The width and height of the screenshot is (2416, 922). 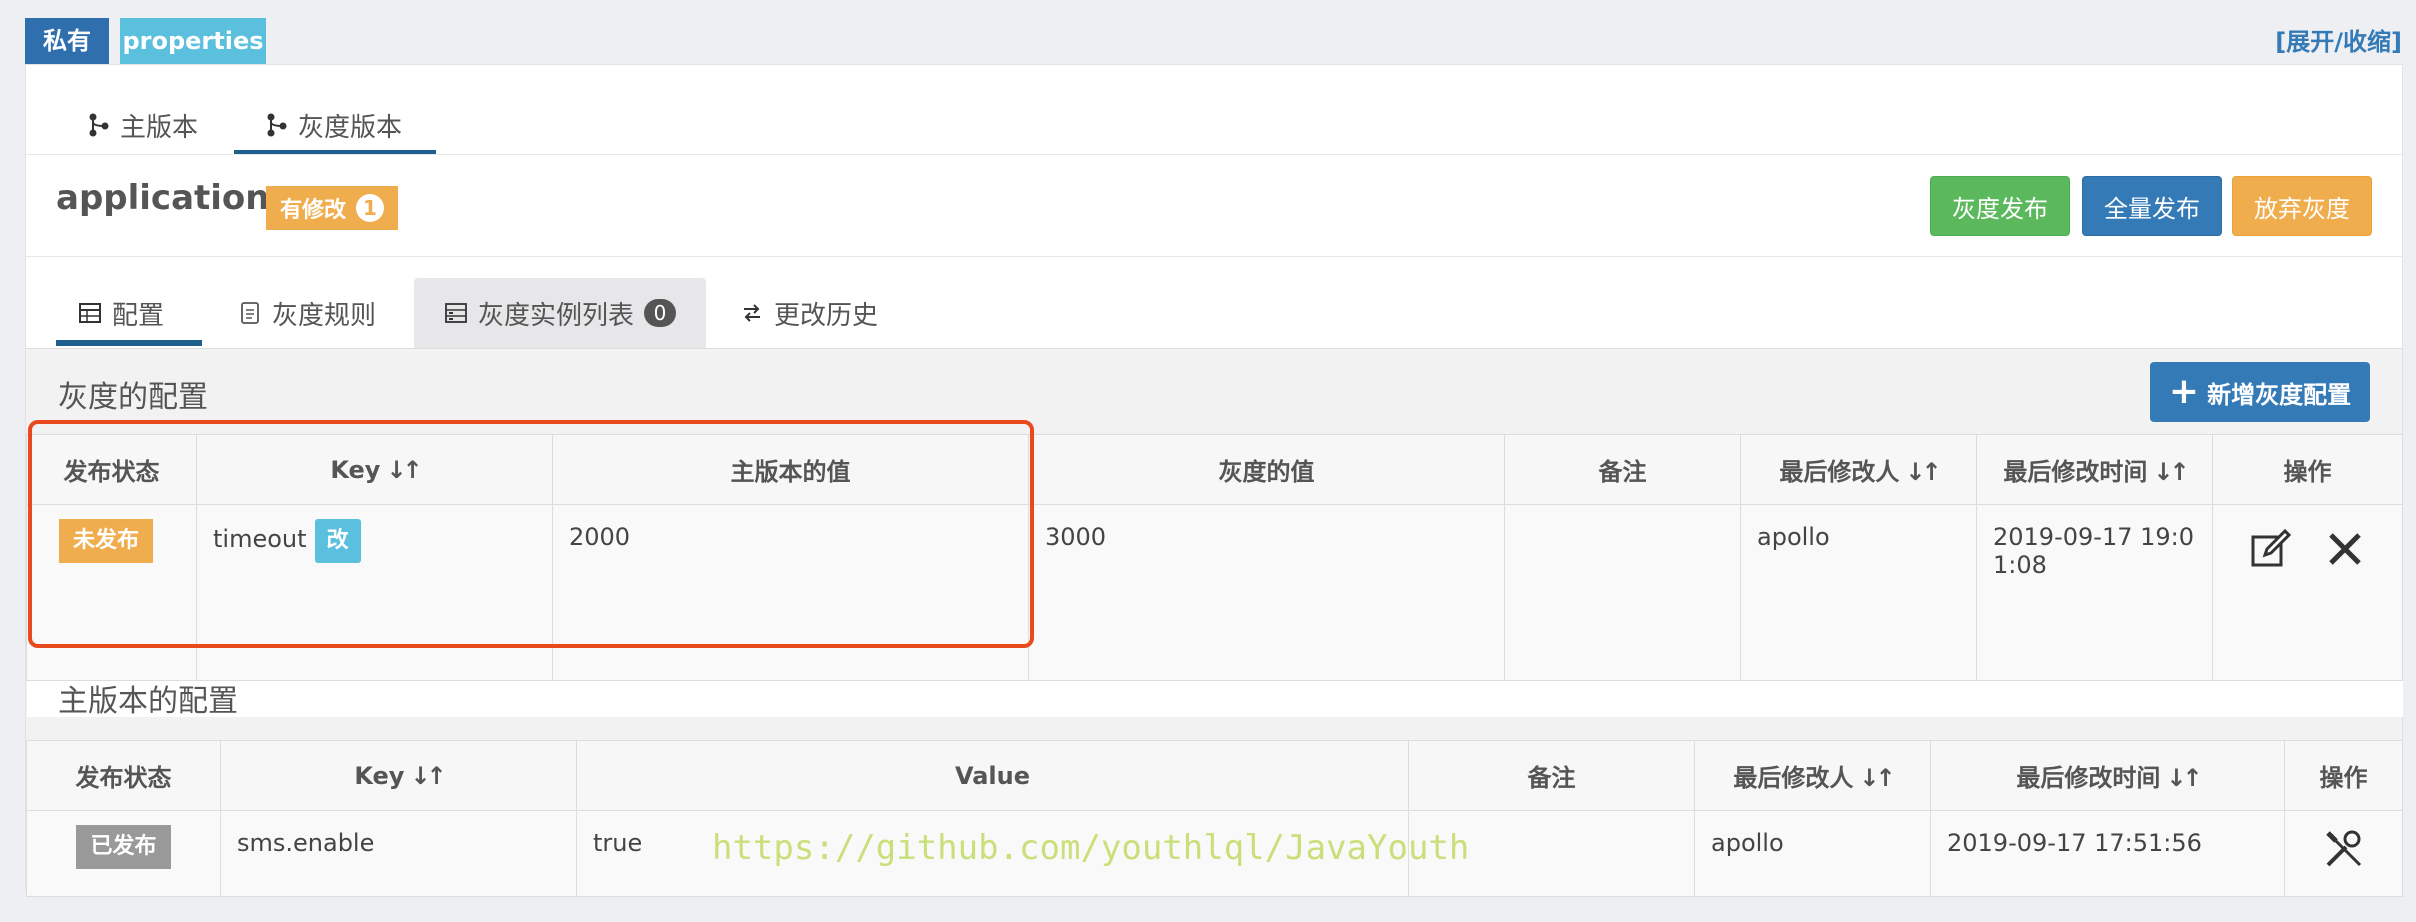 What do you see at coordinates (313, 210) in the screenshot?
I see `modified-badge-label: 有修改` at bounding box center [313, 210].